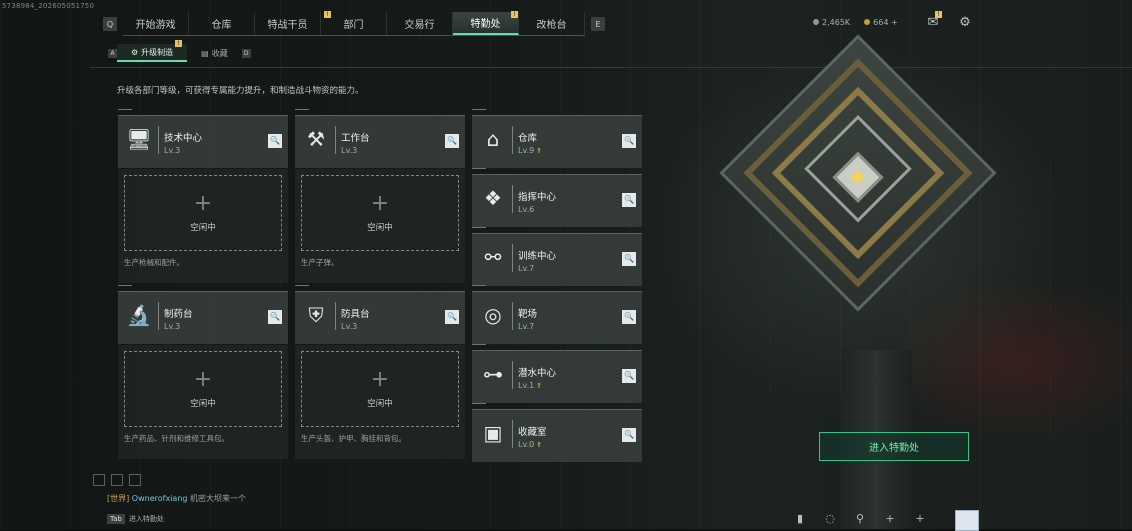  I want to click on tools-icon: ⚒, so click(316, 139).